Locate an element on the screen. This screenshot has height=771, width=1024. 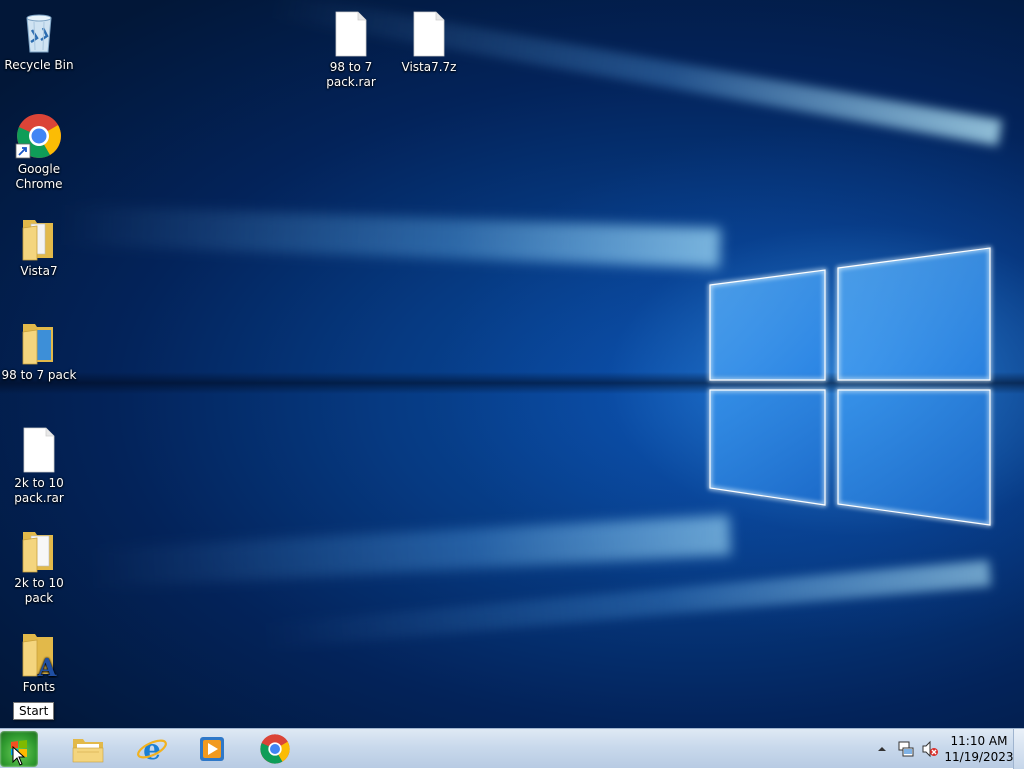
desktop-icon-fonts: A Fonts is located at coordinates (39, 662).